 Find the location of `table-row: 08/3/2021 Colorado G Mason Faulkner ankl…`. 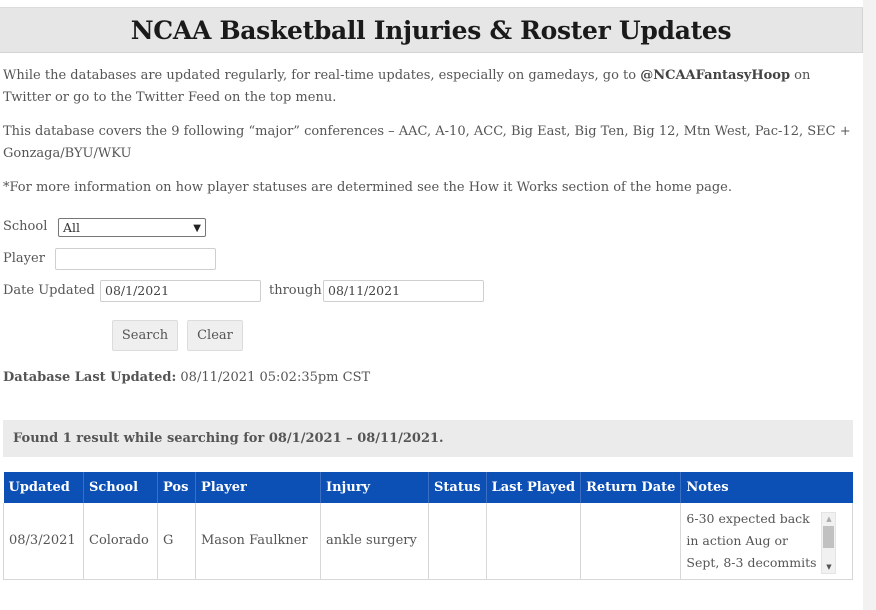

table-row: 08/3/2021 Colorado G Mason Faulkner ankl… is located at coordinates (428, 541).